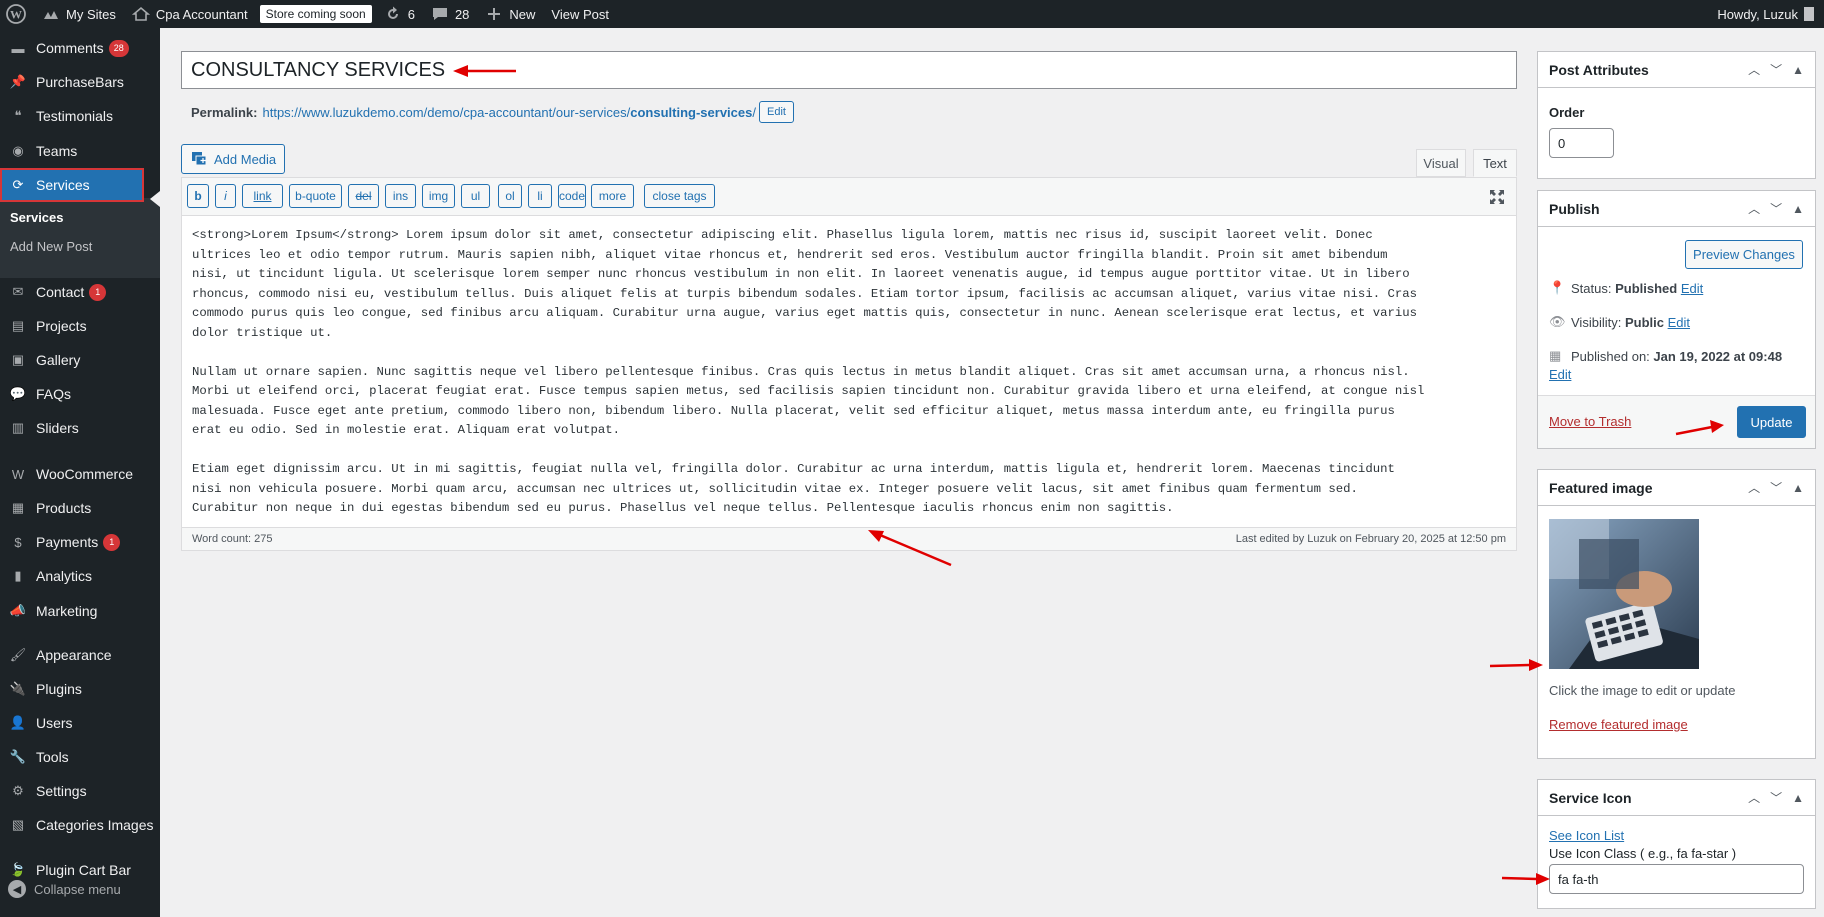  What do you see at coordinates (18, 654) in the screenshot?
I see `appearance-icon: 🖌` at bounding box center [18, 654].